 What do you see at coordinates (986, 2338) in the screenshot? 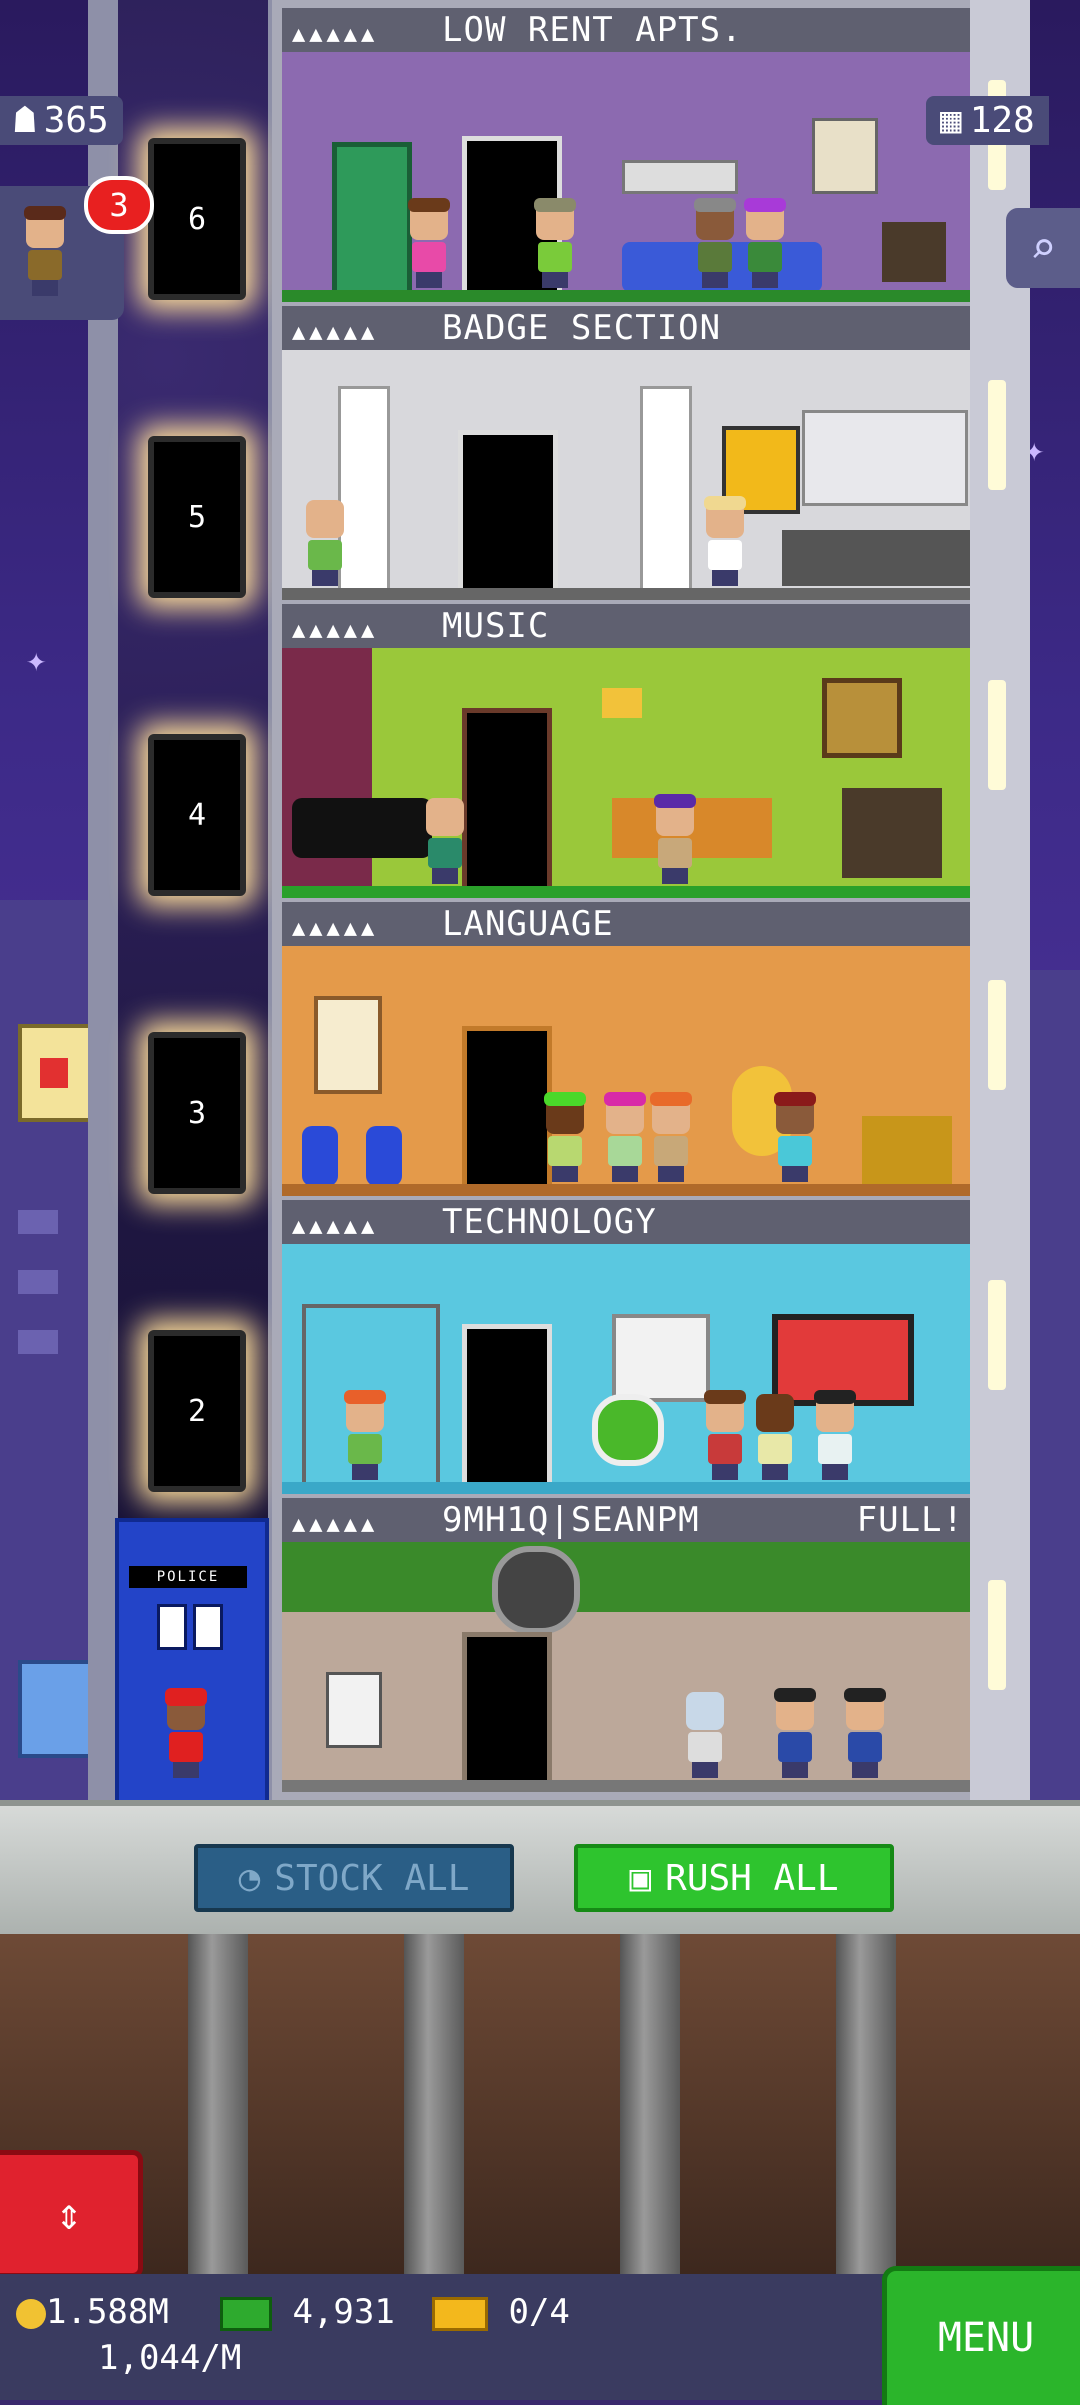
I see `menu-label: MENU` at bounding box center [986, 2338].